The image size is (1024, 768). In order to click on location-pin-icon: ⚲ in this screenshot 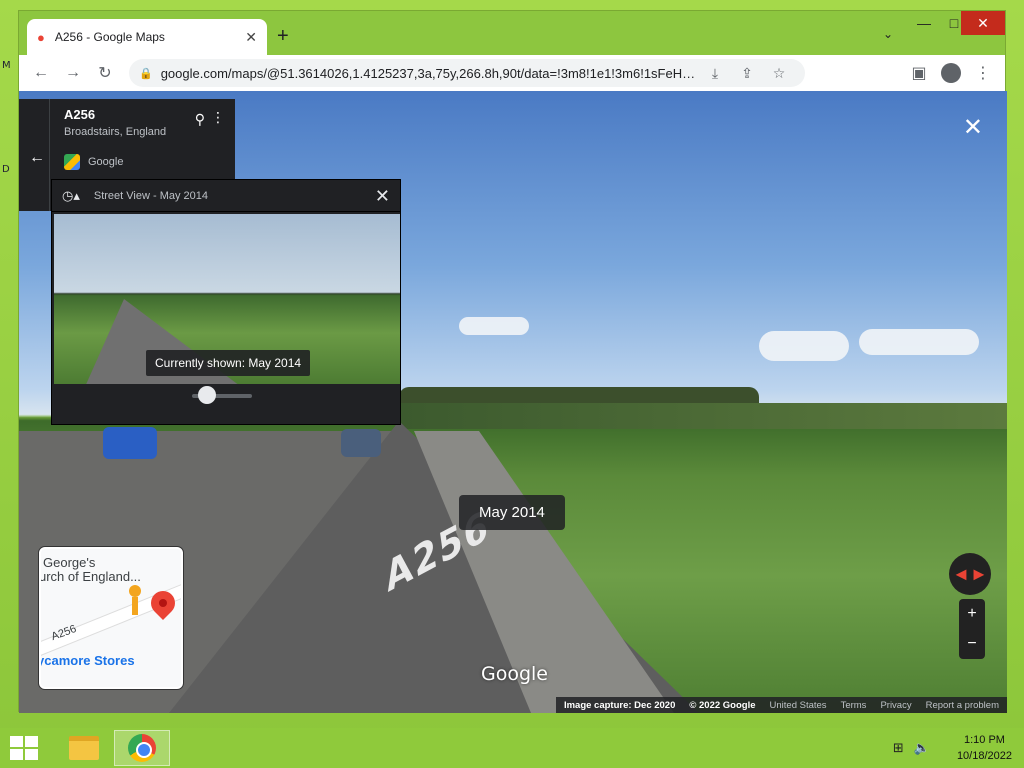, I will do `click(200, 119)`.